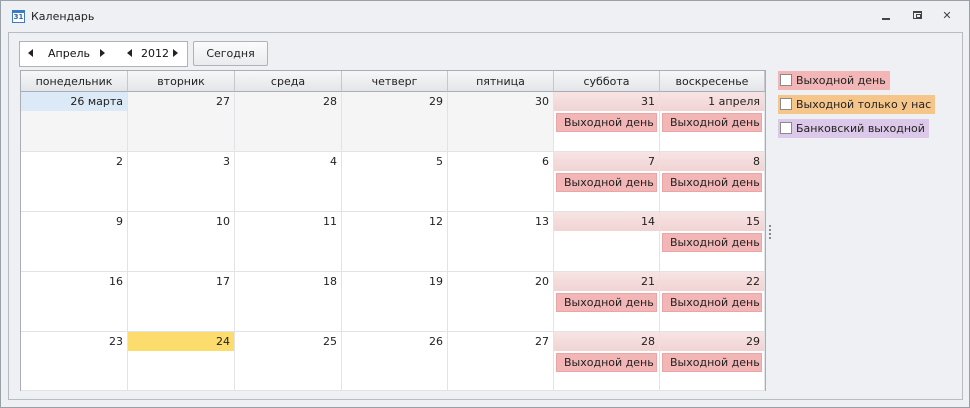 Image resolution: width=970 pixels, height=408 pixels. I want to click on legend-item: Банковский выходной, so click(853, 128).